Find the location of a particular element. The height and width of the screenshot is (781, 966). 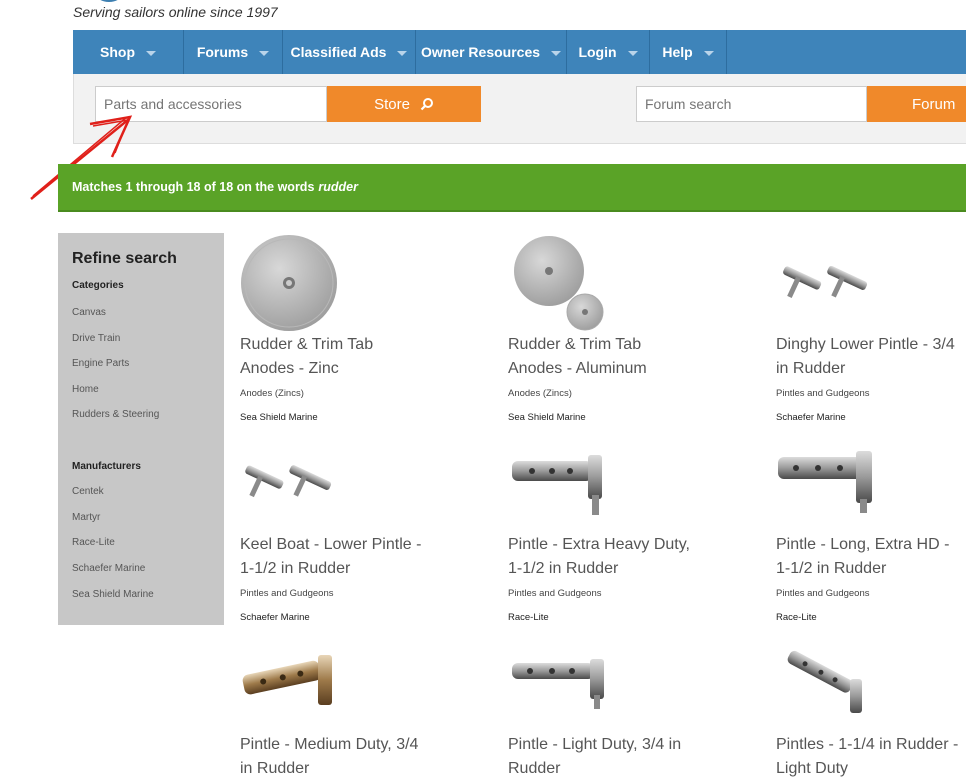

nav-classified-ads: Classified Ads is located at coordinates (349, 52).